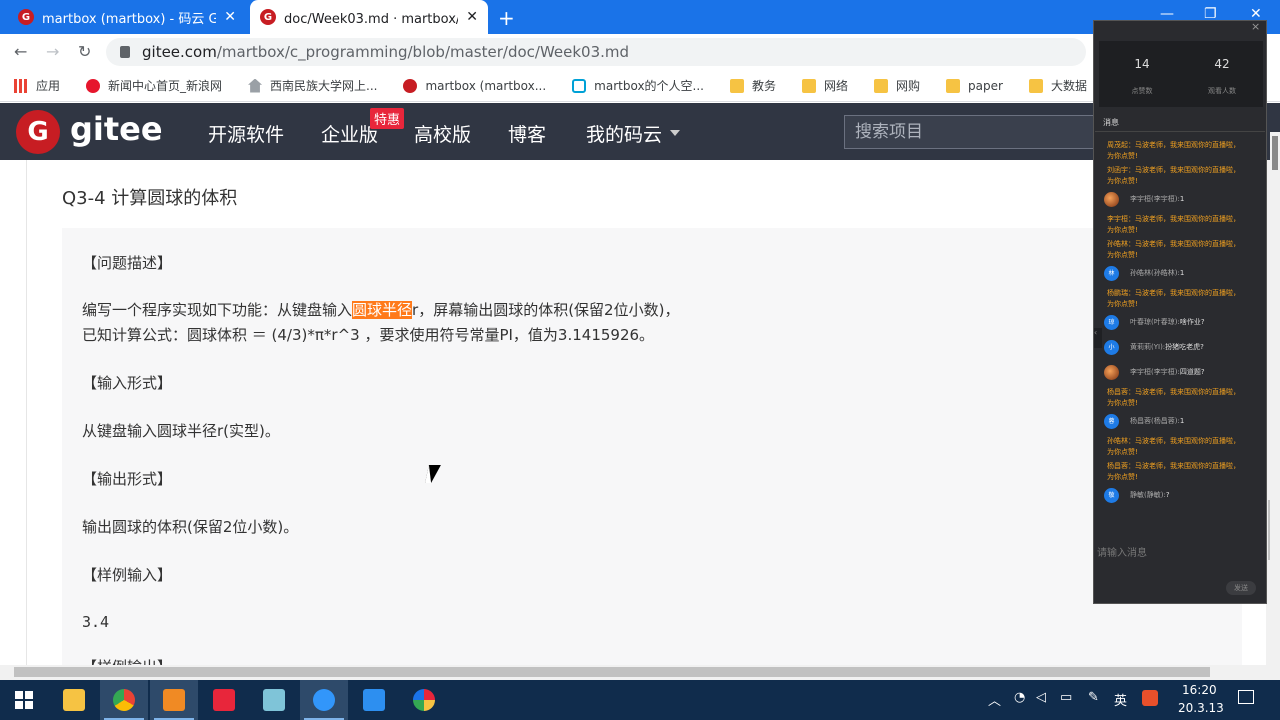  I want to click on windows-icon, so click(24, 700).